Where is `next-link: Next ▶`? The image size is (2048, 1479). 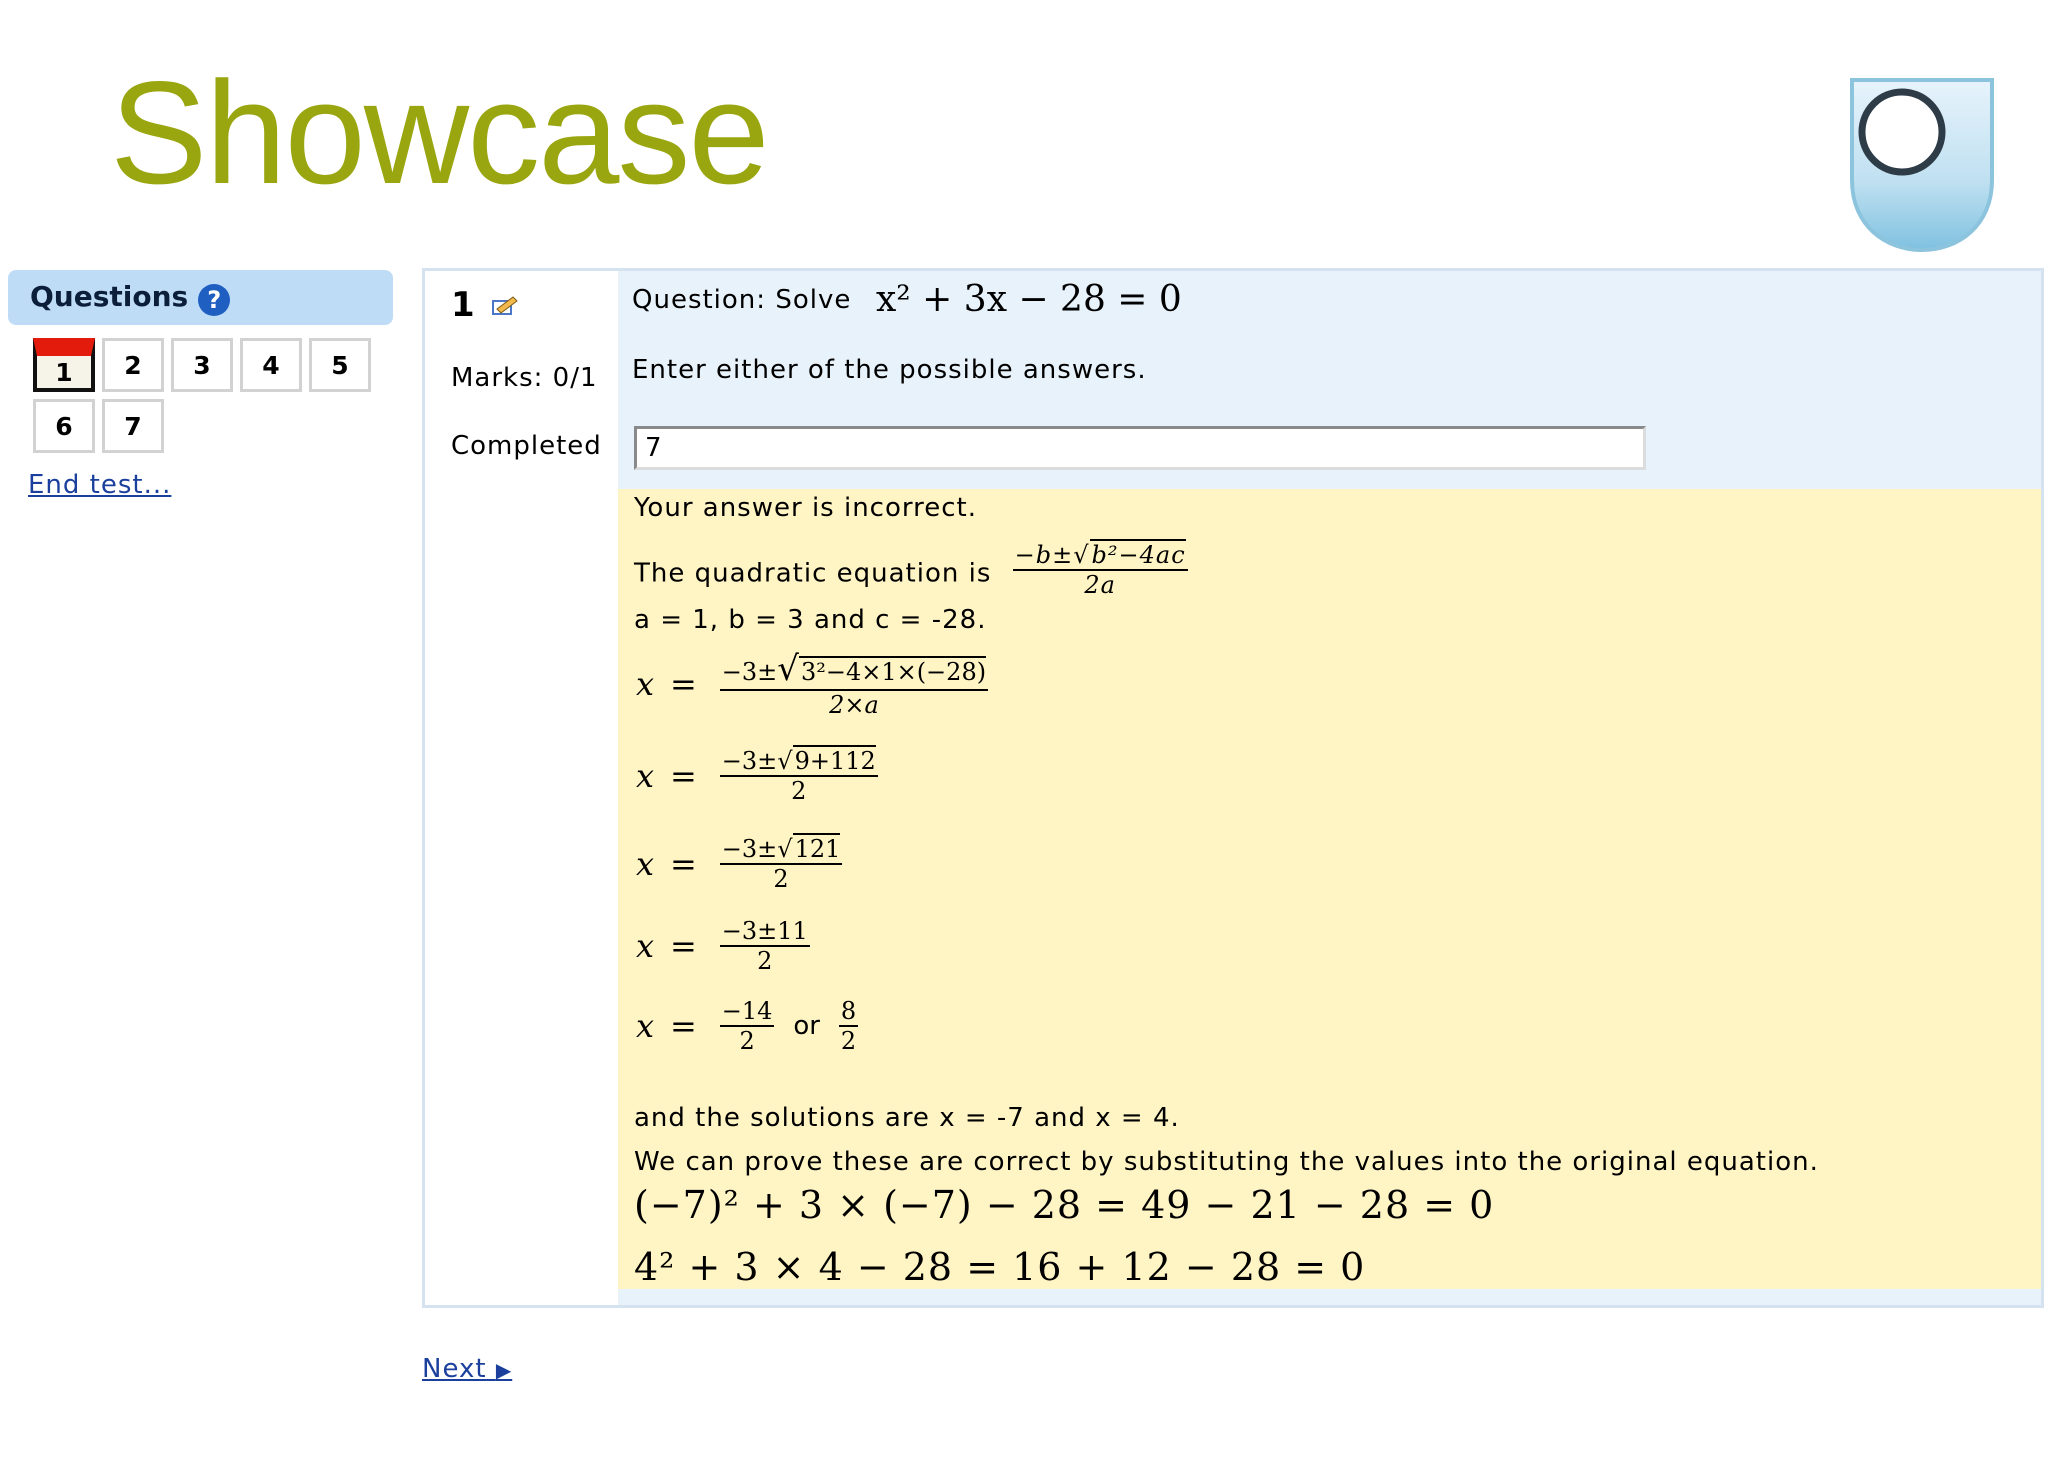
next-link: Next ▶ is located at coordinates (467, 1369).